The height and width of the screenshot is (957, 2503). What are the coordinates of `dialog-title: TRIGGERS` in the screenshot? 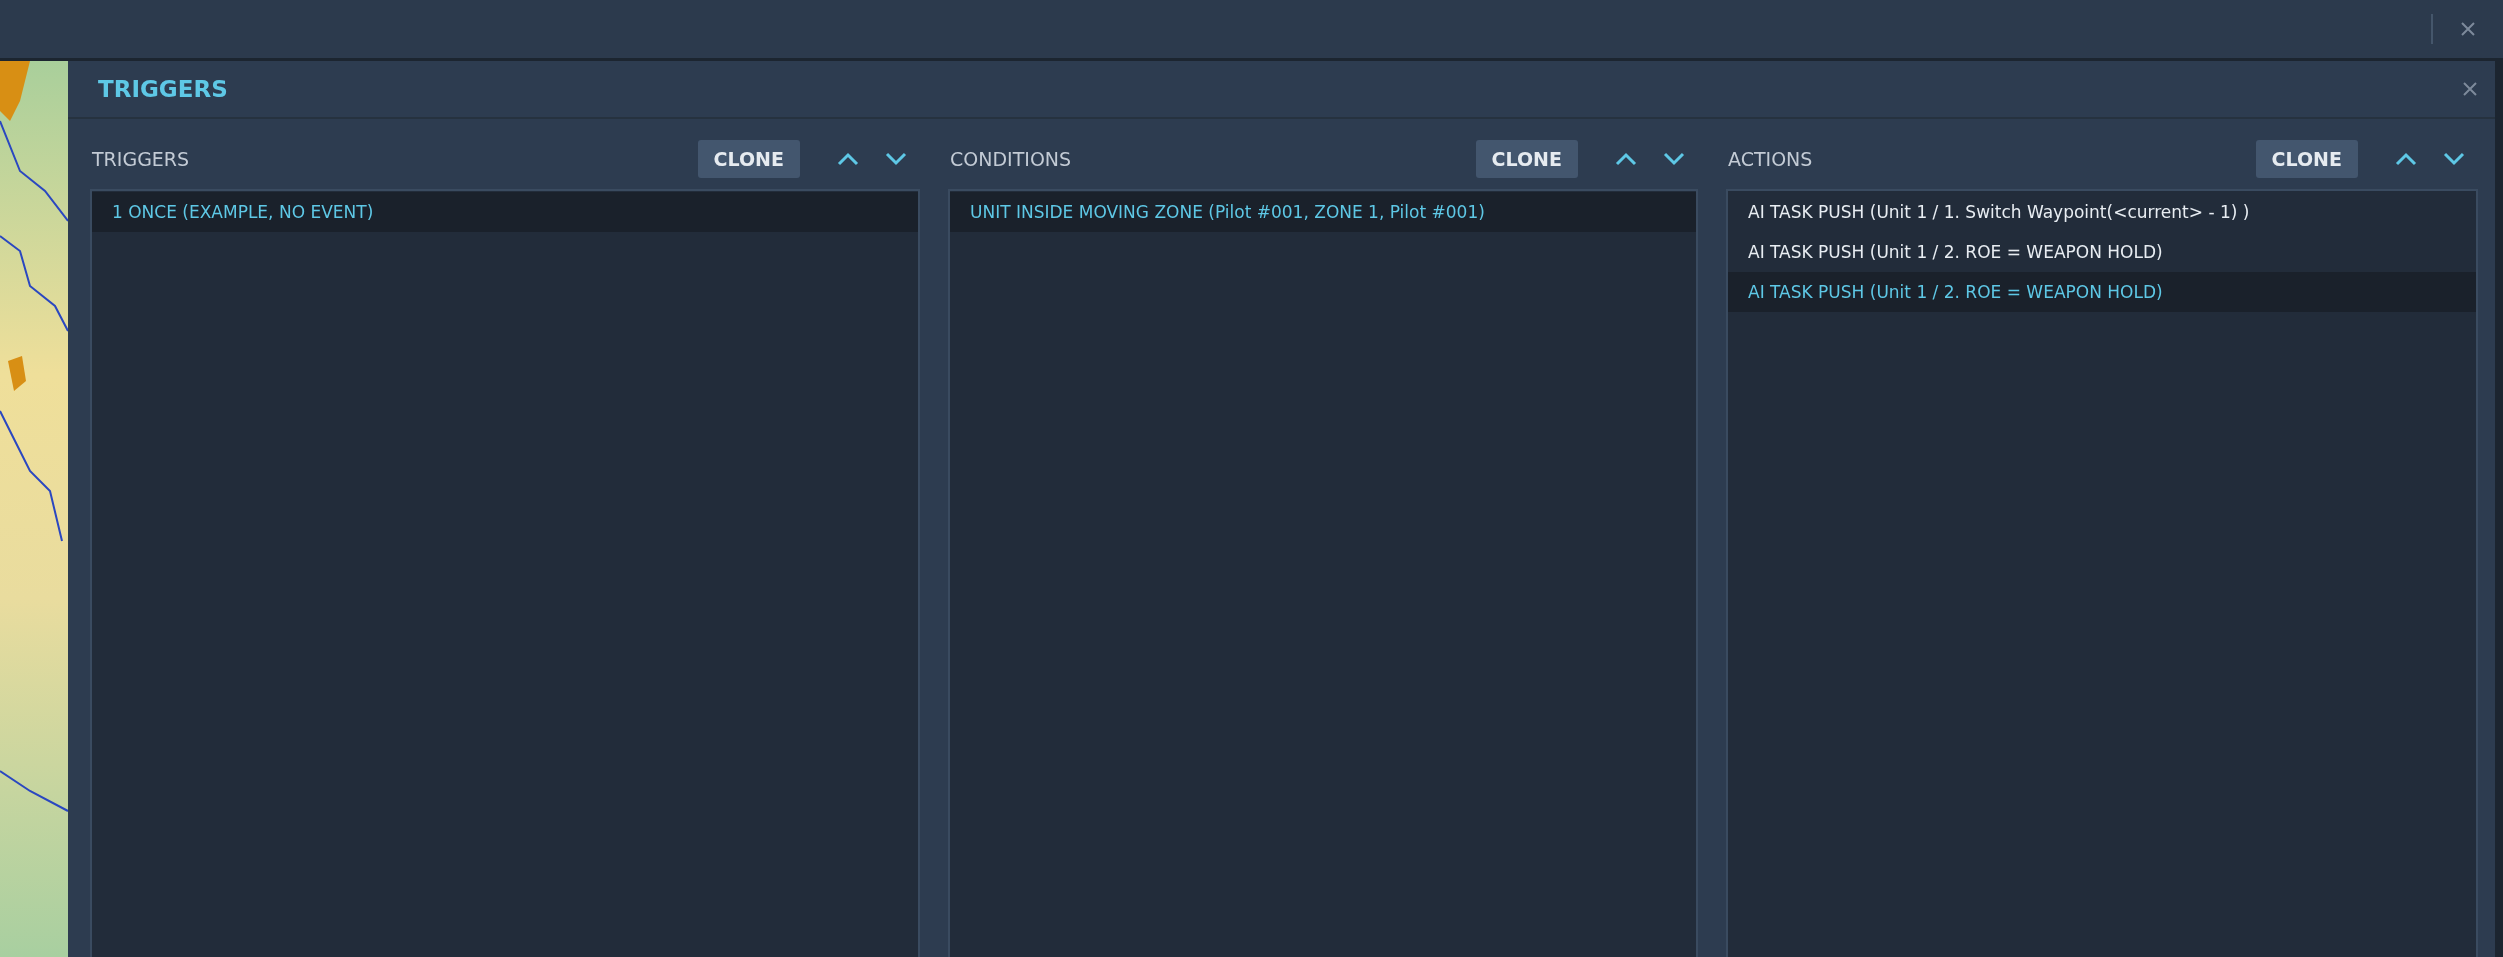 It's located at (163, 89).